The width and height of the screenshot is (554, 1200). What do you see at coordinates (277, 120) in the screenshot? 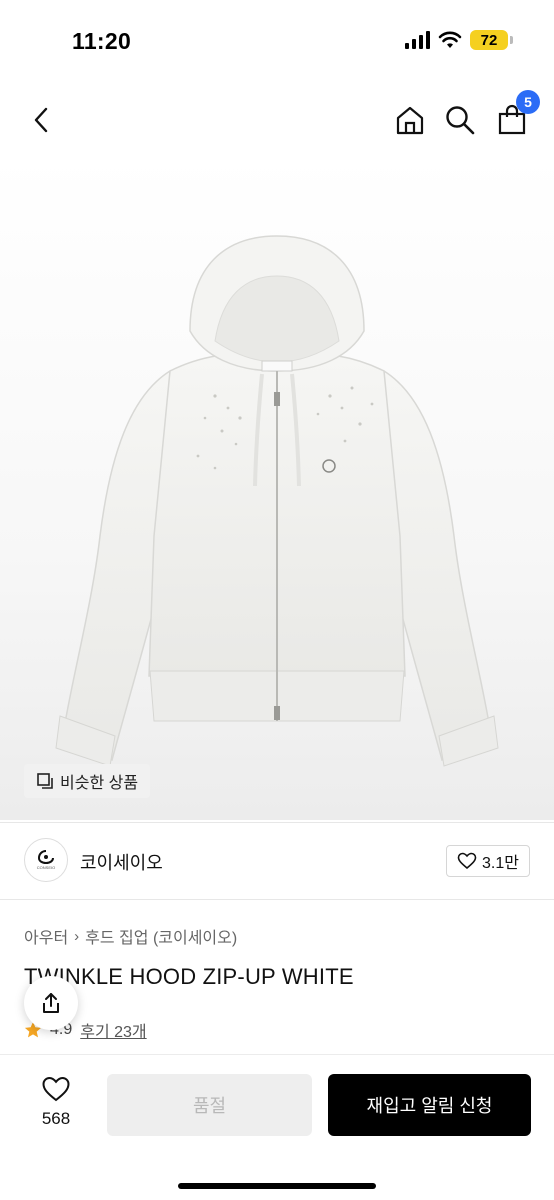
I see `top-nav: 5` at bounding box center [277, 120].